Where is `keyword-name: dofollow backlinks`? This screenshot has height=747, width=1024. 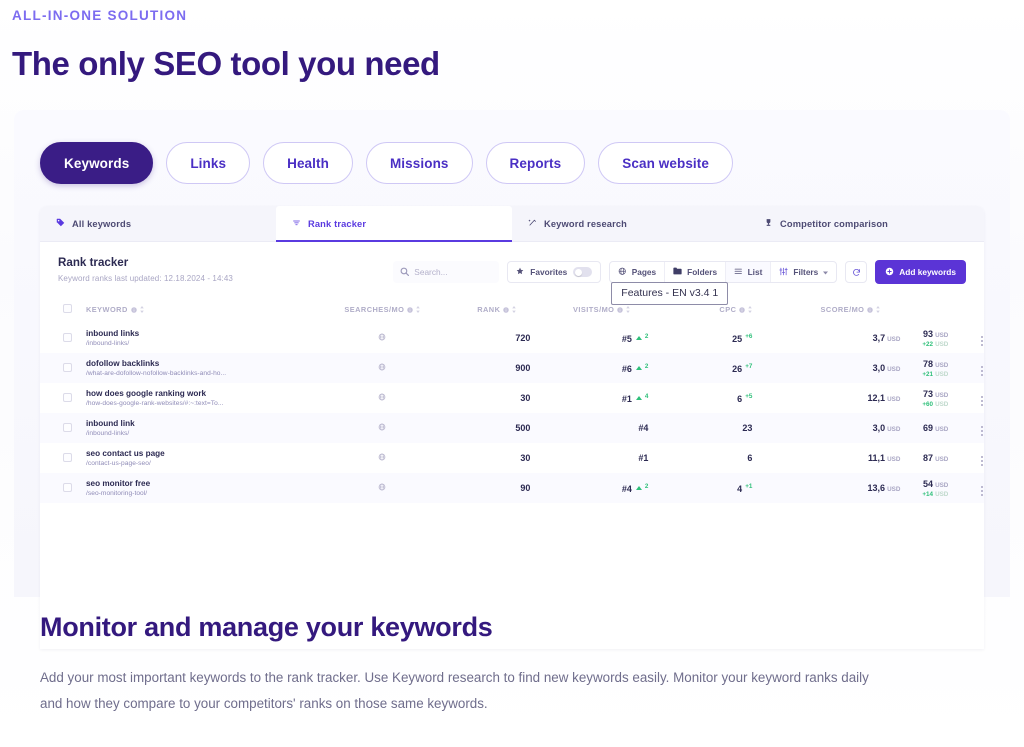 keyword-name: dofollow backlinks is located at coordinates (204, 363).